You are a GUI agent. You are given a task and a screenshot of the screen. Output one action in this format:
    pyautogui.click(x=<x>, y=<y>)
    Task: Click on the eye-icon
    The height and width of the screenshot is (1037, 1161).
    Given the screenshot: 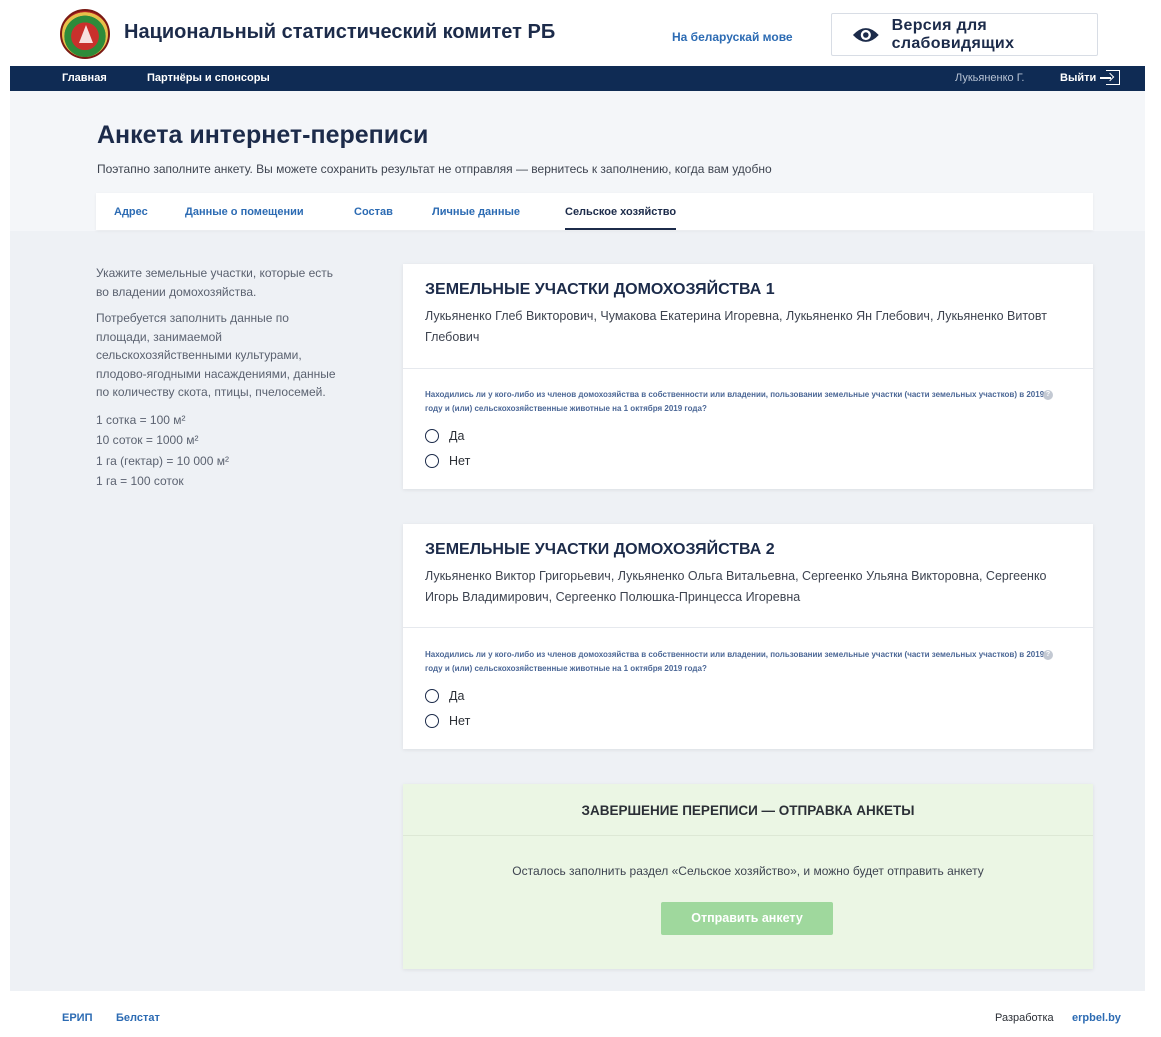 What is the action you would take?
    pyautogui.click(x=865, y=34)
    